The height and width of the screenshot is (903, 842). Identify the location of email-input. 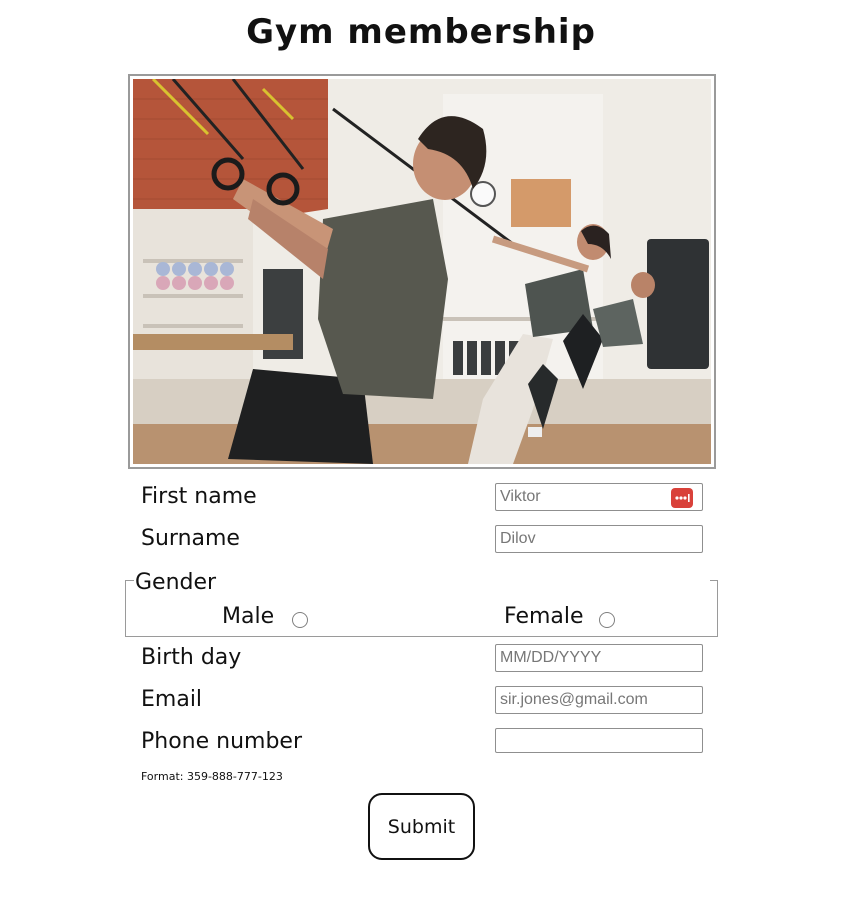
(599, 700).